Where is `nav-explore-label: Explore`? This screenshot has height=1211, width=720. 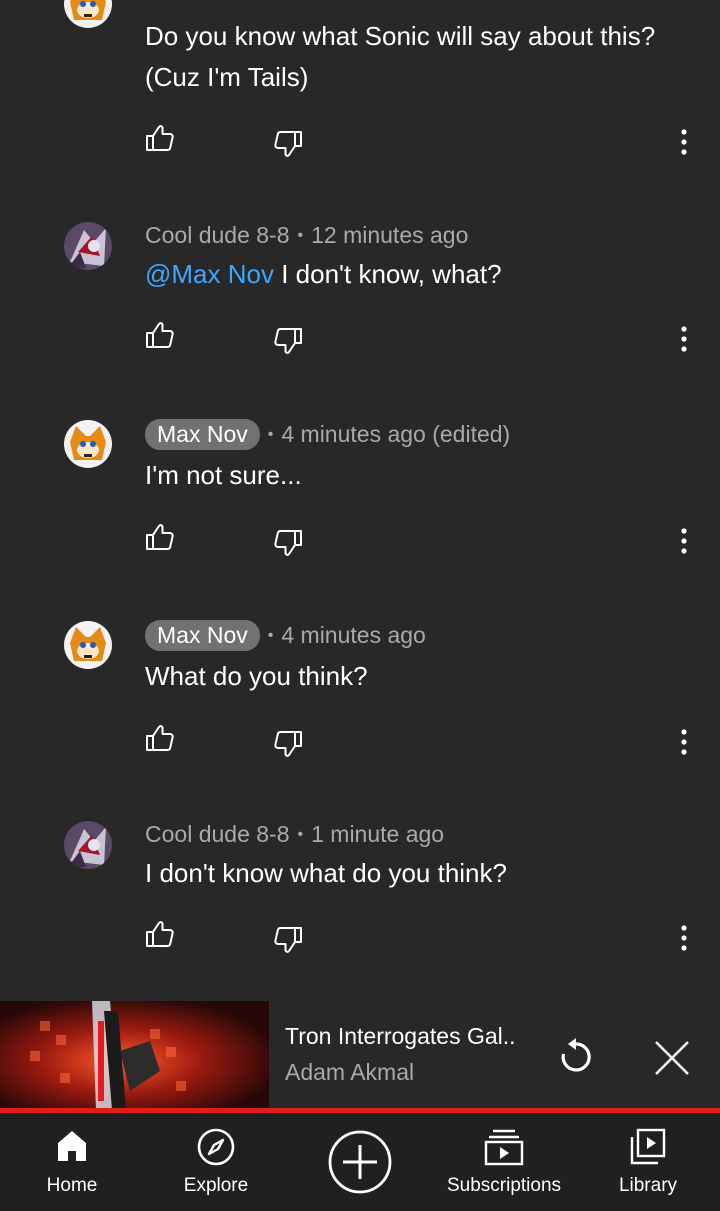
nav-explore-label: Explore is located at coordinates (216, 1185).